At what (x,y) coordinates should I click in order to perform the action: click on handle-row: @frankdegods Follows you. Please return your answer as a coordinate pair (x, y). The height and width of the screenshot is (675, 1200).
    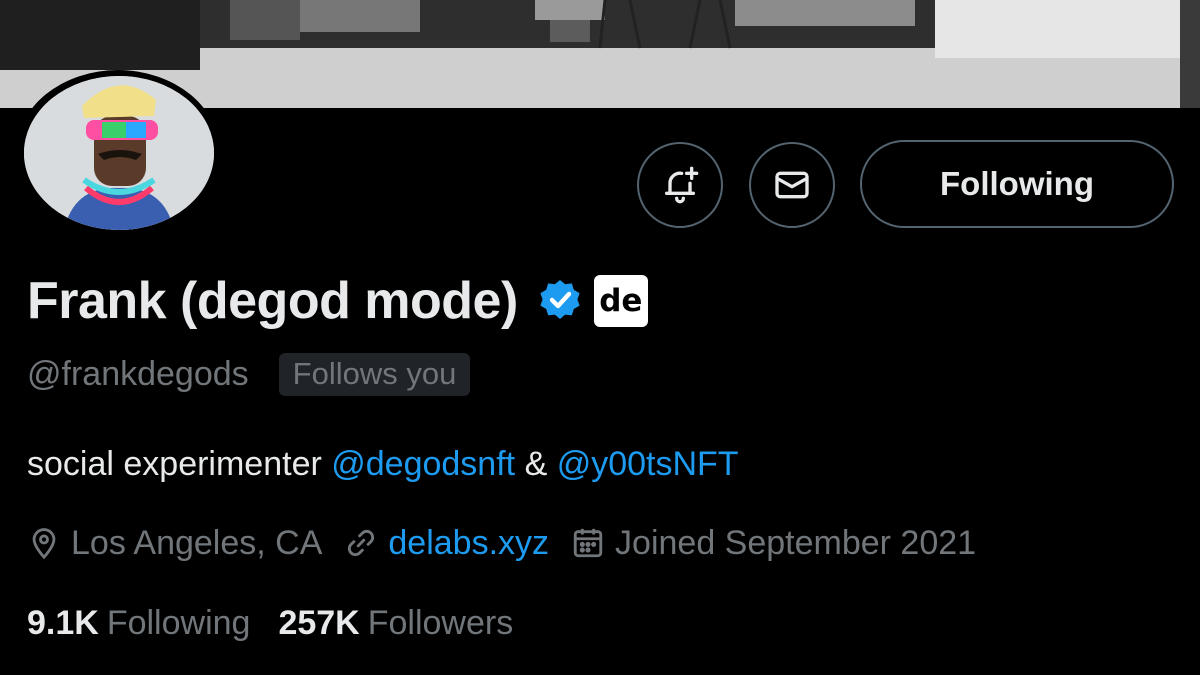
    Looking at the image, I should click on (249, 374).